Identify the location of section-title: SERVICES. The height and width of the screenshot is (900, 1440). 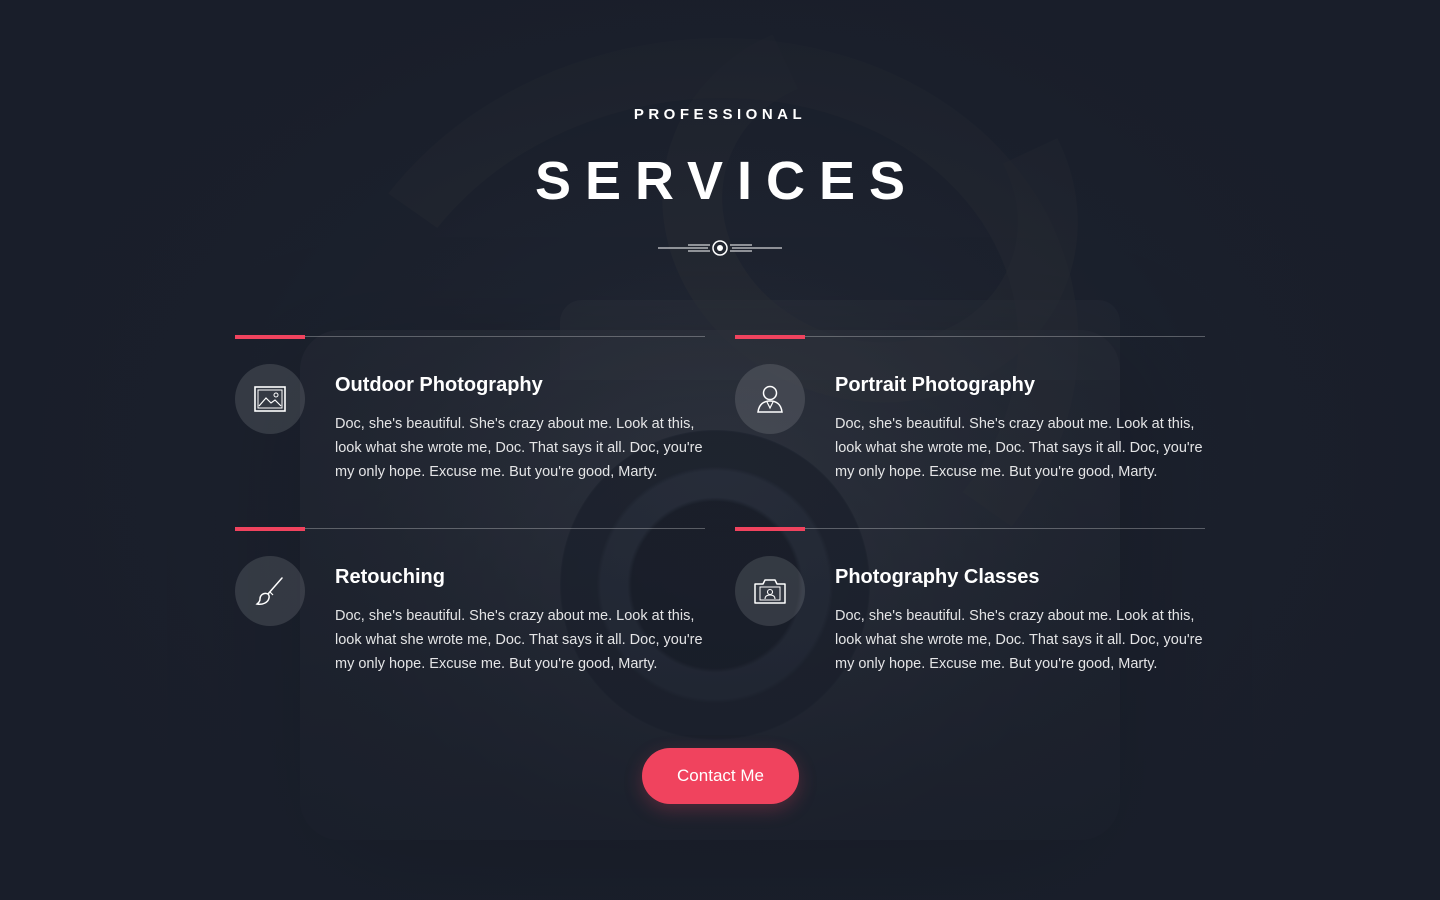
(727, 181).